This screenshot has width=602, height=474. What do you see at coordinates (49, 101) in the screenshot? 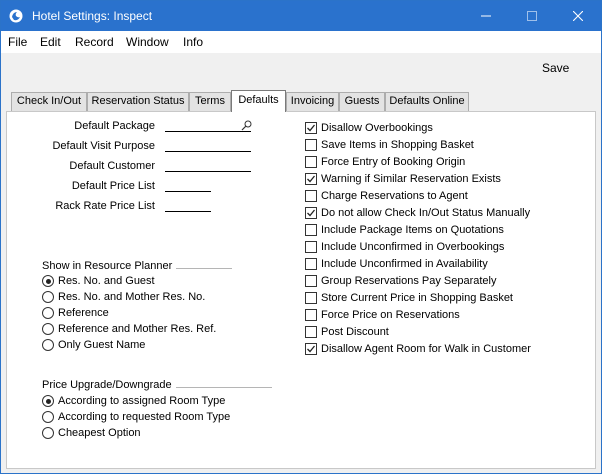
I see `tab-check-in-out: Check In/Out` at bounding box center [49, 101].